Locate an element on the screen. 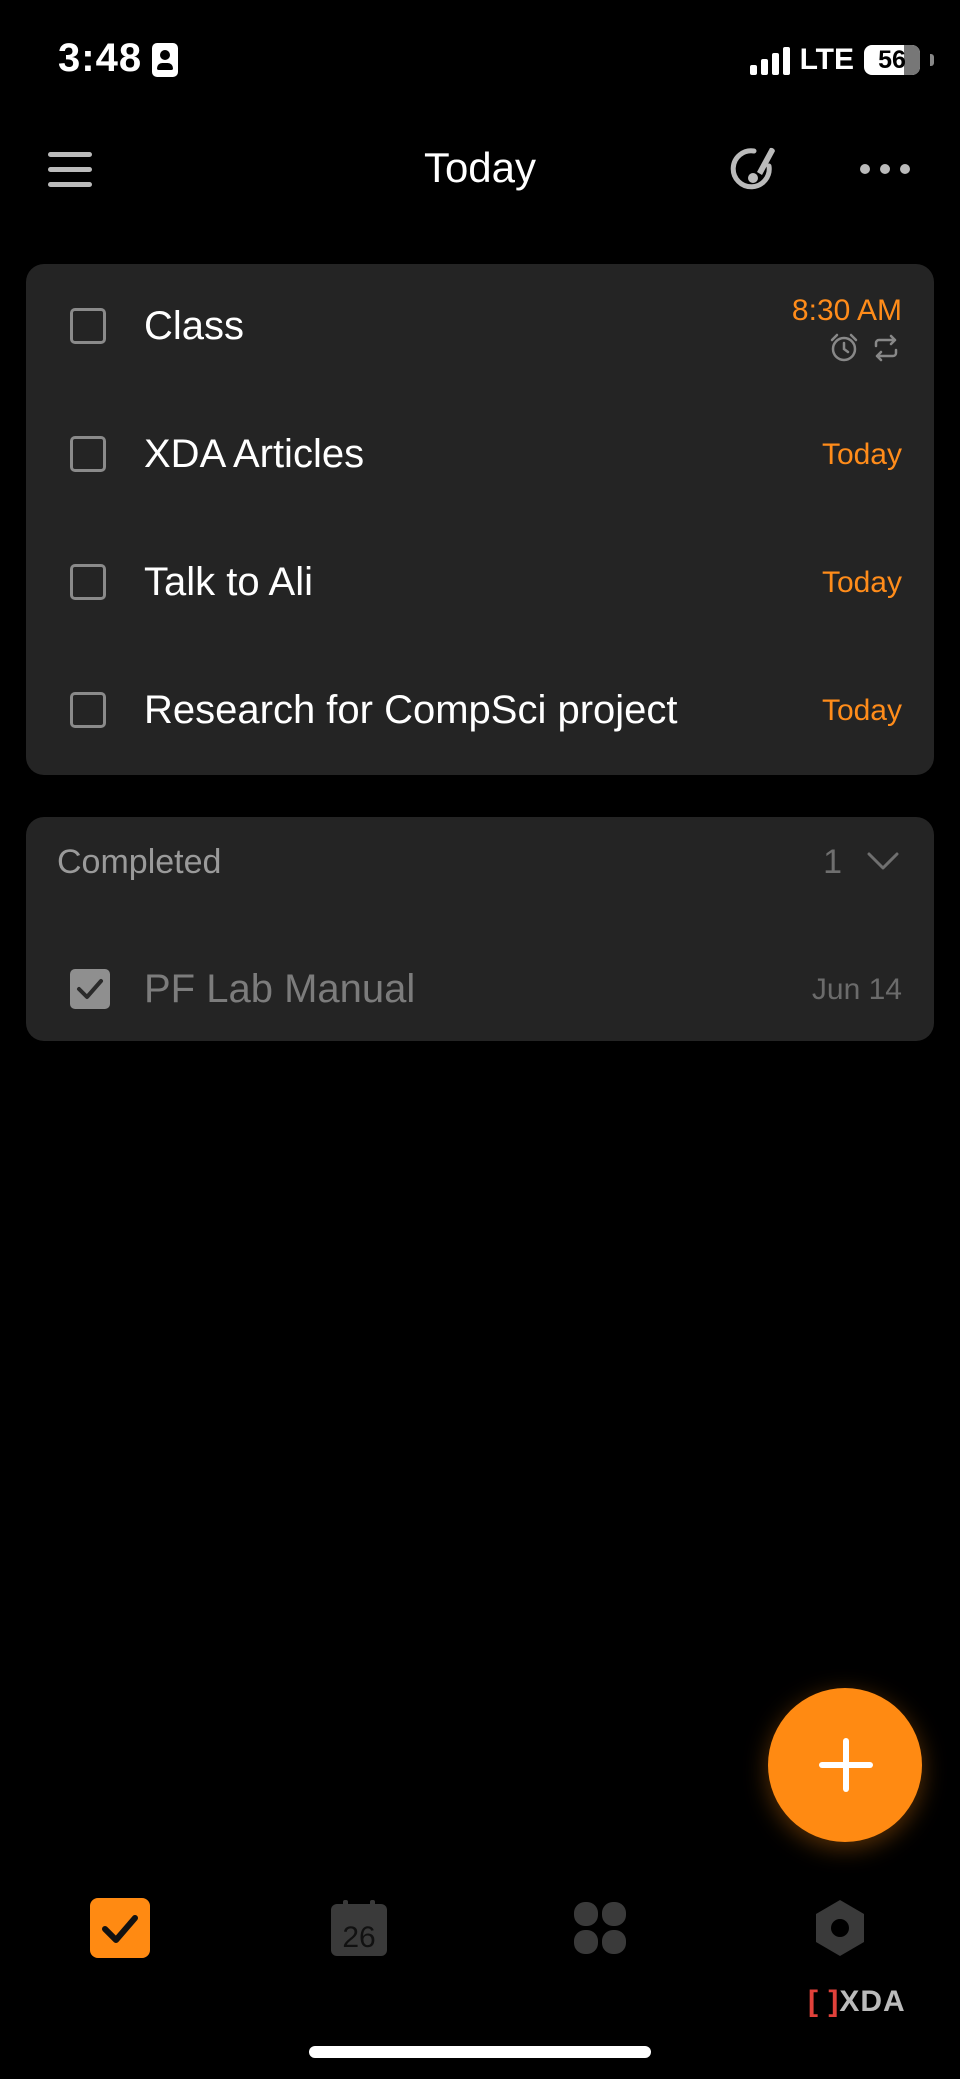  grid-icon is located at coordinates (600, 1928).